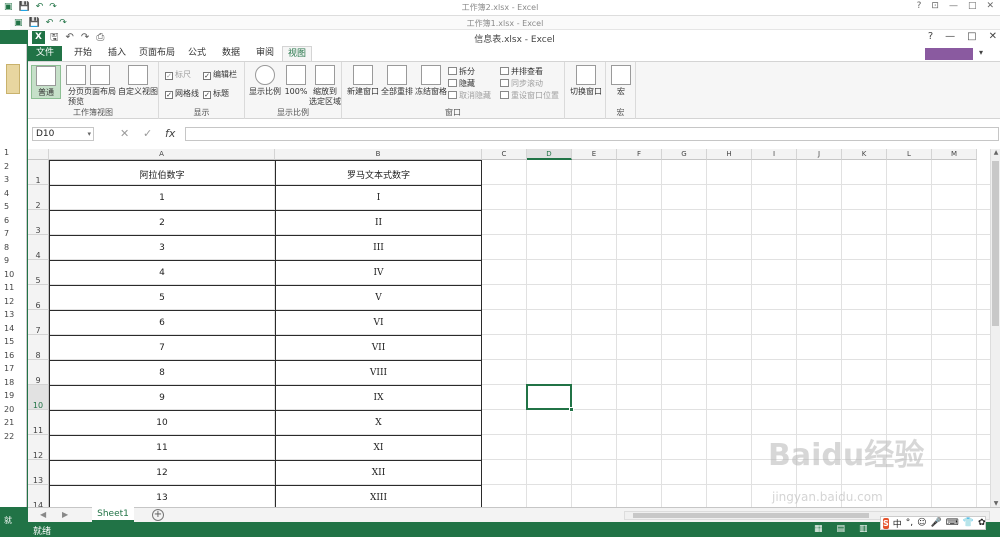  I want to click on enter-icon: ✓, so click(147, 134).